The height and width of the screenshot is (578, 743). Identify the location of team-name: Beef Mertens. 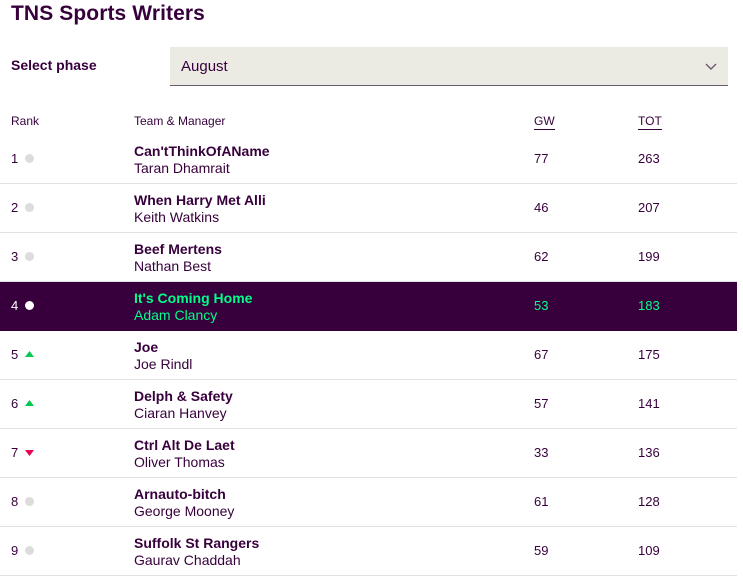
(178, 249).